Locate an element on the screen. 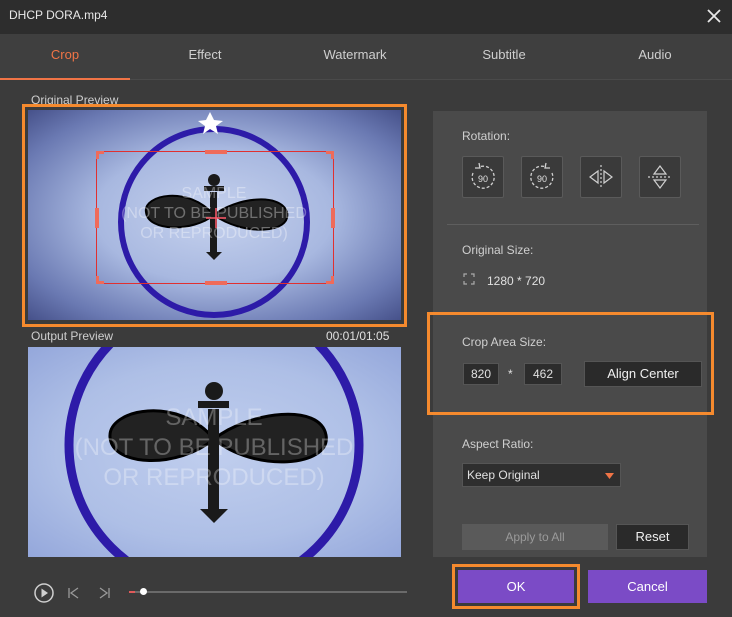  flip-vertical-icon is located at coordinates (660, 177).